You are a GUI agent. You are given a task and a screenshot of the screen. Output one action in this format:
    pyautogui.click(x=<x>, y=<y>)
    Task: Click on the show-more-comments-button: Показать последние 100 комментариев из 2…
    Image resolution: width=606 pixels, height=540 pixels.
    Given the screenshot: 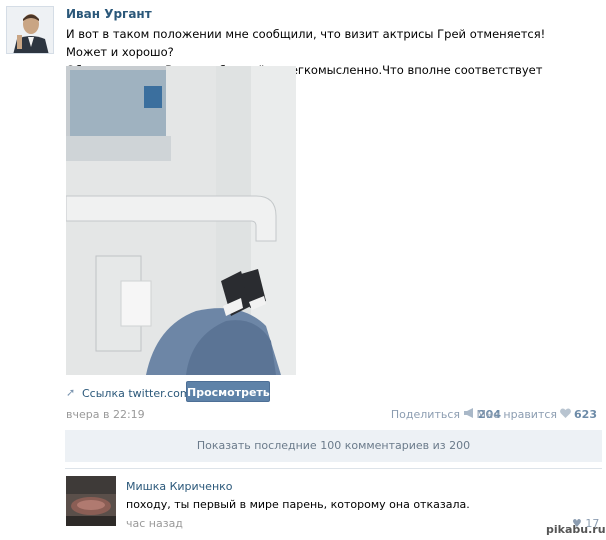 What is the action you would take?
    pyautogui.click(x=333, y=446)
    